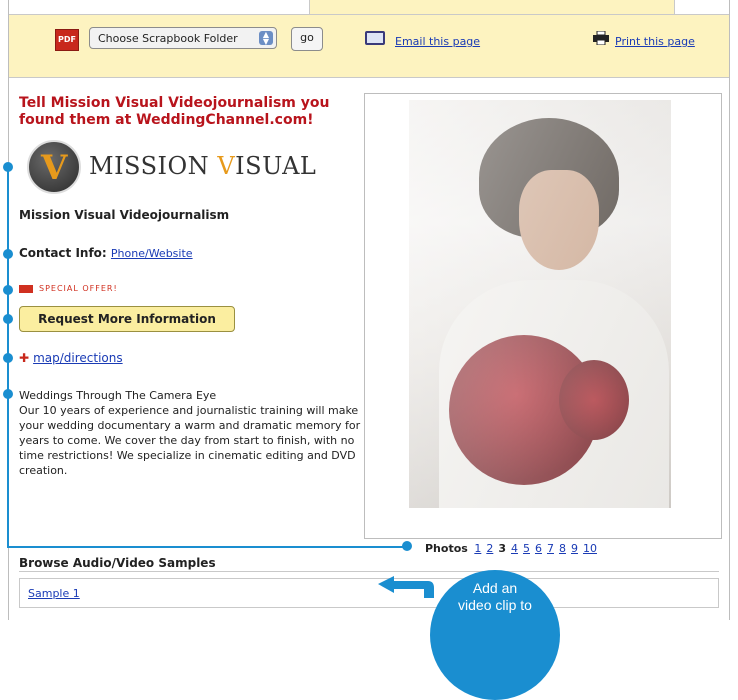  I want to click on special-offer-label: SPECIAL OFFER!, so click(78, 288).